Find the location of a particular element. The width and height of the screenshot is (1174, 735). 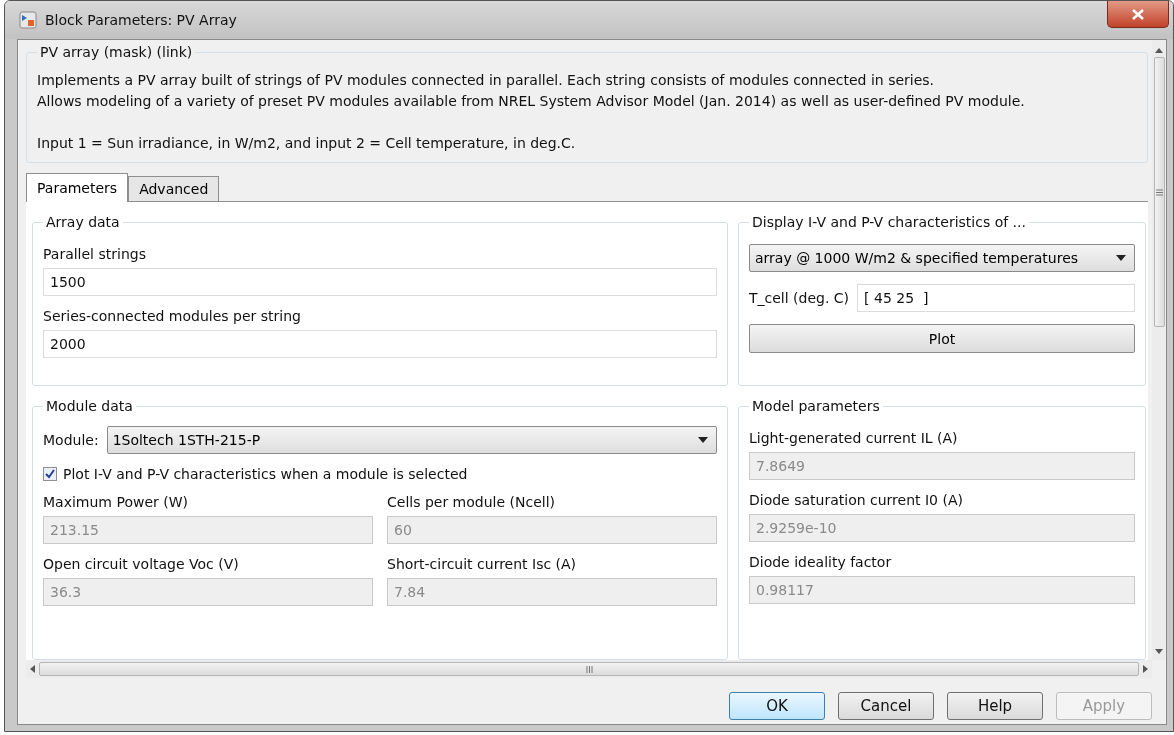

scroll-left-icon is located at coordinates (32, 669).